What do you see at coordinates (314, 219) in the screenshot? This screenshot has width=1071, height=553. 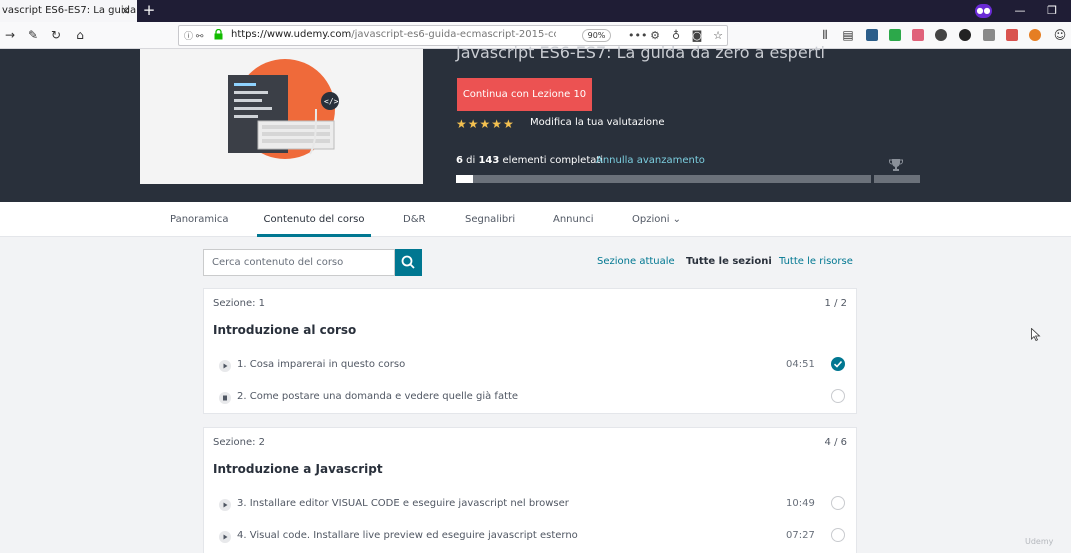 I see `tab-course-content: Contenuto del corso` at bounding box center [314, 219].